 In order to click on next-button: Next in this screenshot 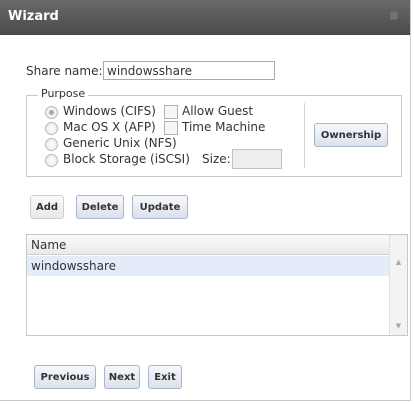, I will do `click(122, 377)`.